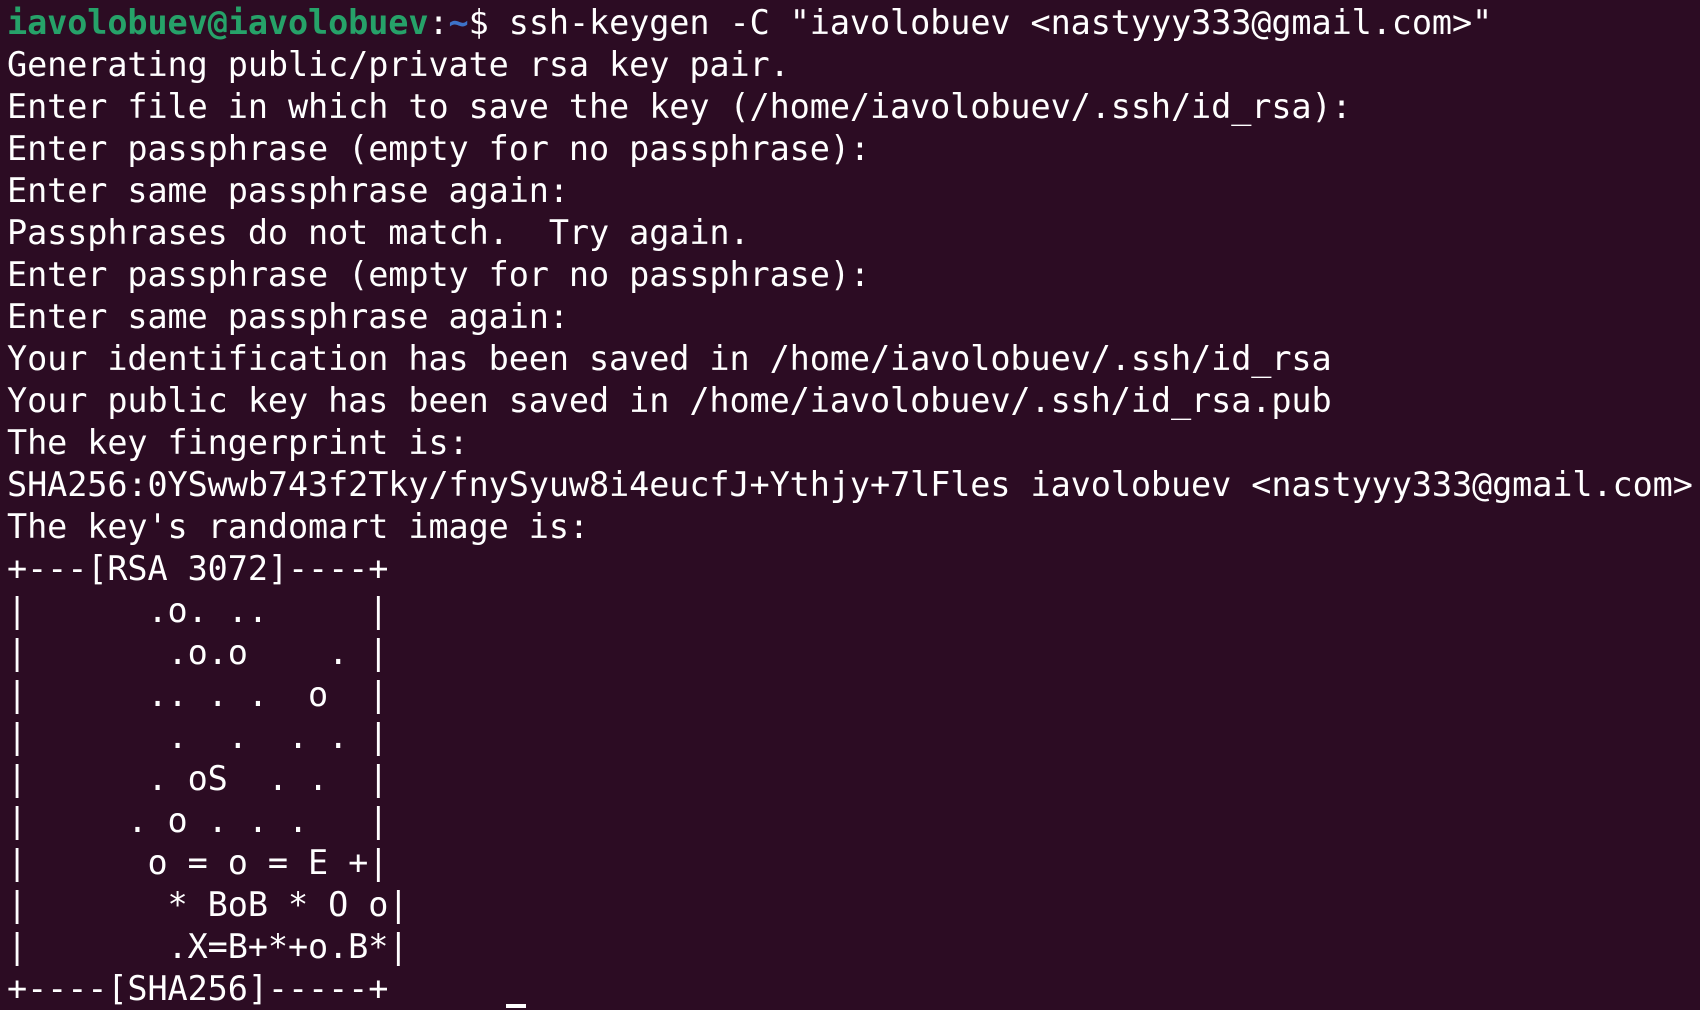  What do you see at coordinates (516, 1006) in the screenshot?
I see `text-cursor` at bounding box center [516, 1006].